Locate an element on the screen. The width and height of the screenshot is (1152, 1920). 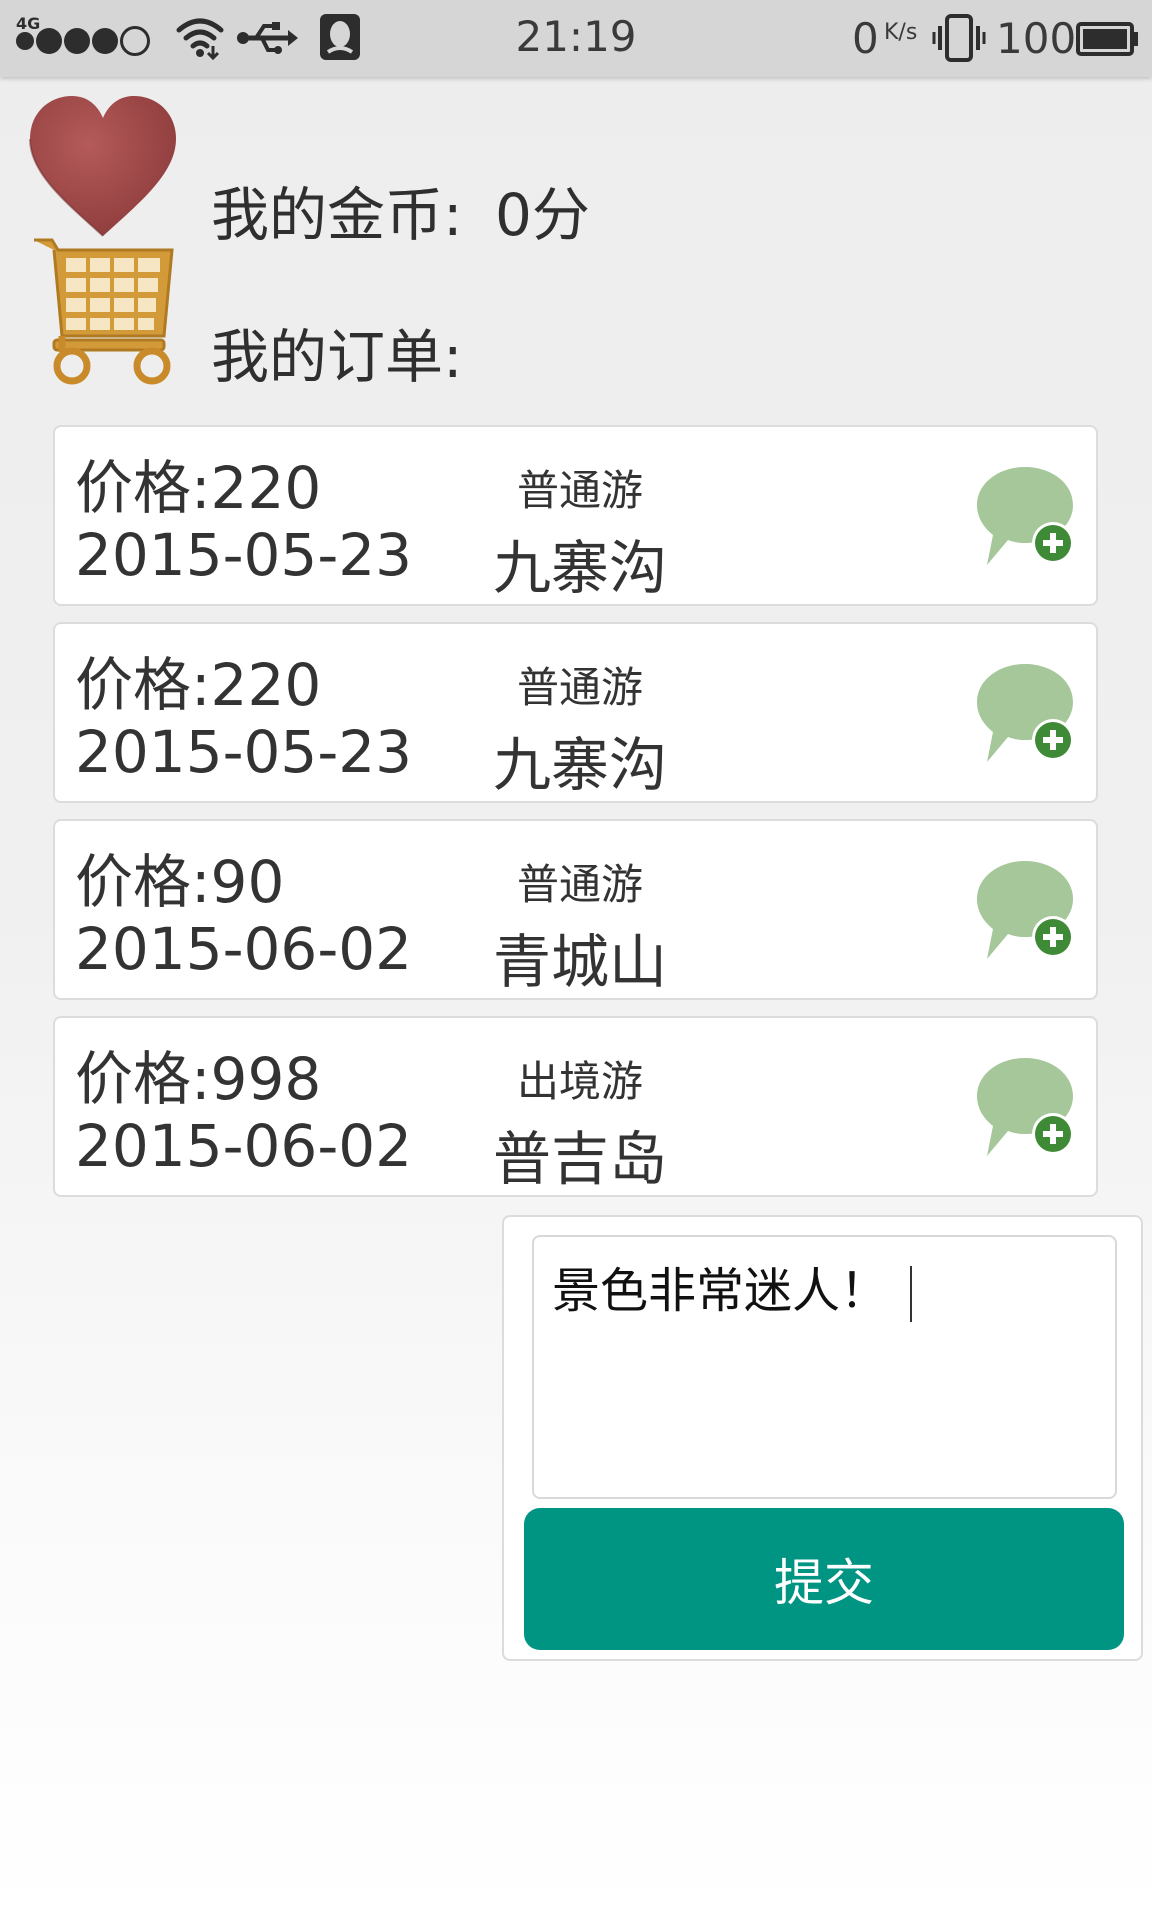
net-speed: 0 is located at coordinates (865, 38).